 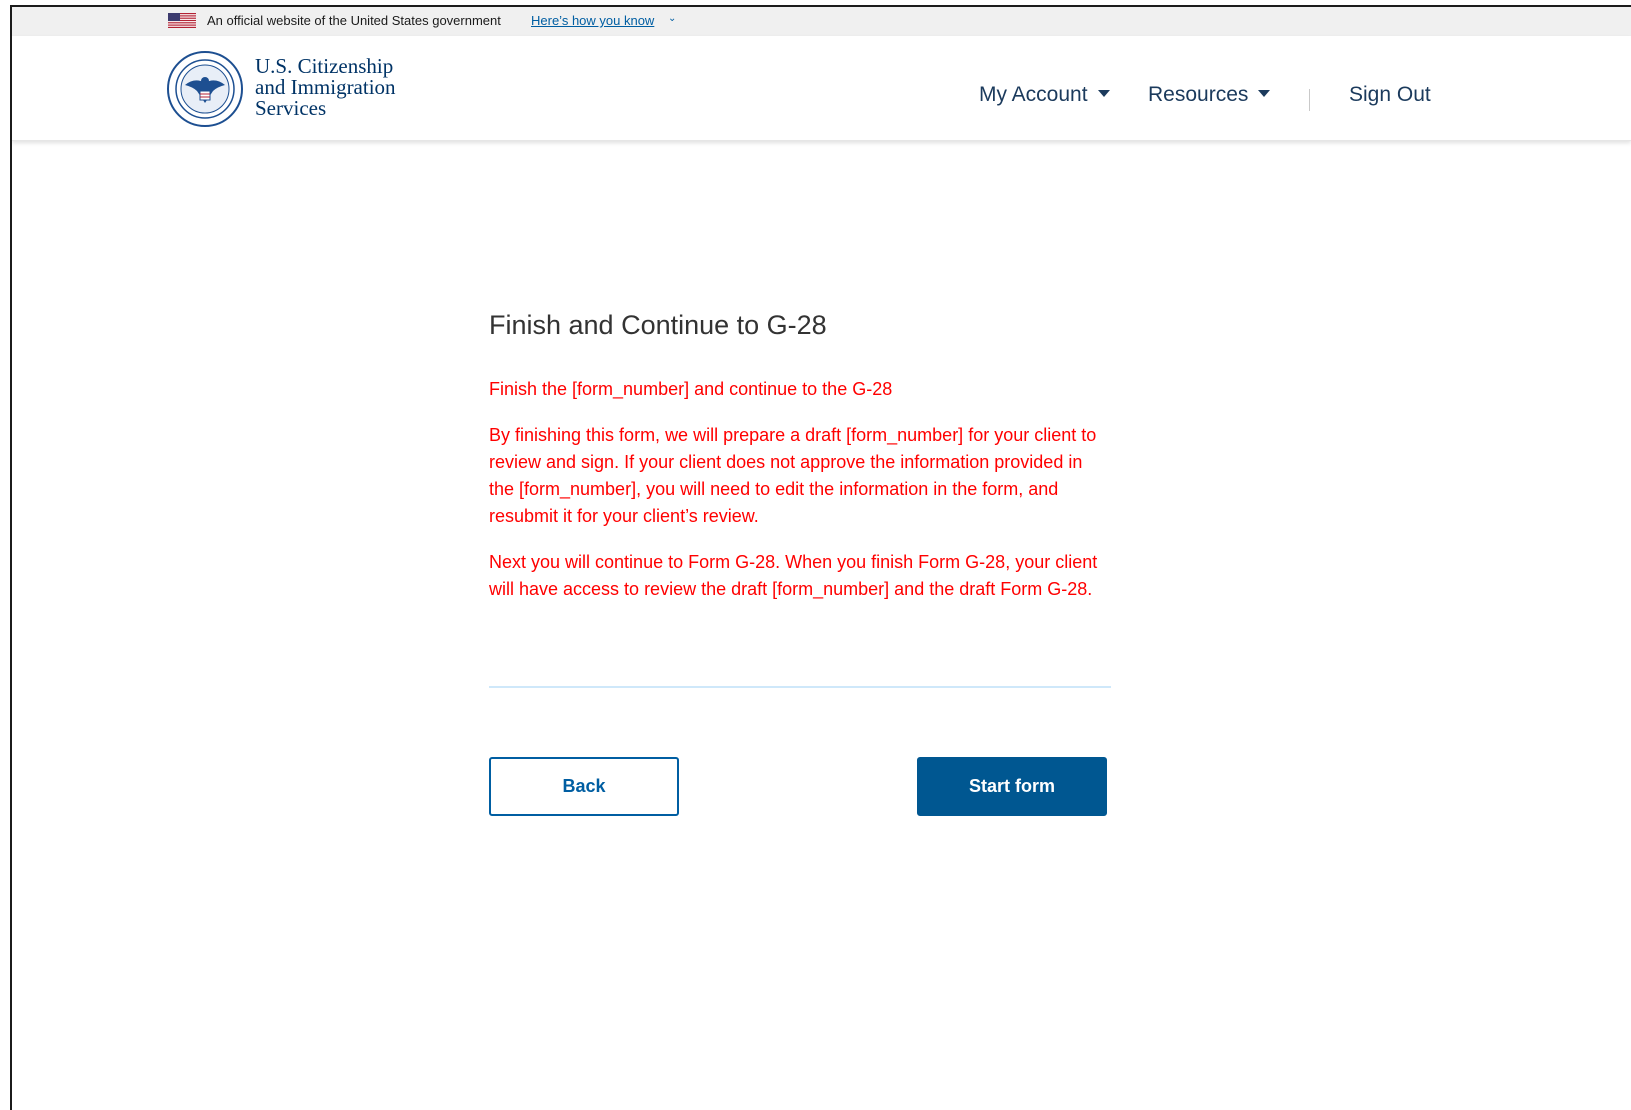 What do you see at coordinates (1198, 94) in the screenshot?
I see `nav-resources-label: Resources` at bounding box center [1198, 94].